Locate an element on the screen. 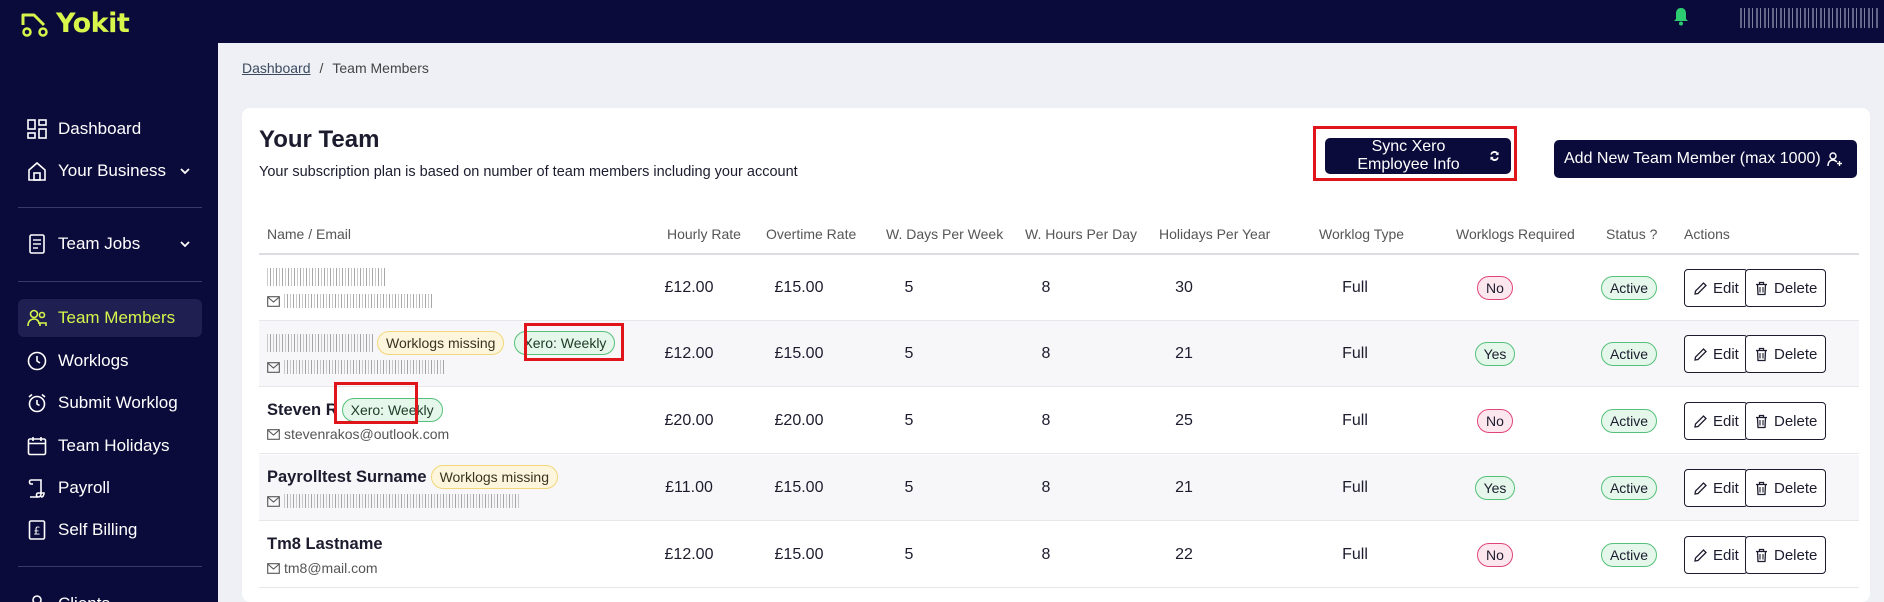 The image size is (1884, 602). sync-icon is located at coordinates (1494, 156).